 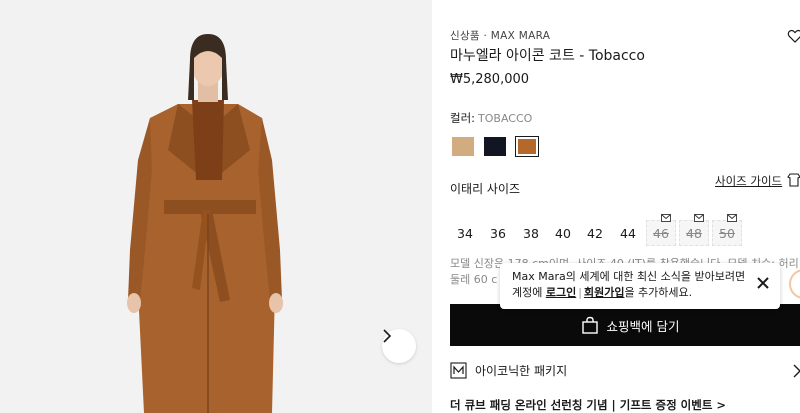 What do you see at coordinates (531, 233) in the screenshot?
I see `size-option-38: 38` at bounding box center [531, 233].